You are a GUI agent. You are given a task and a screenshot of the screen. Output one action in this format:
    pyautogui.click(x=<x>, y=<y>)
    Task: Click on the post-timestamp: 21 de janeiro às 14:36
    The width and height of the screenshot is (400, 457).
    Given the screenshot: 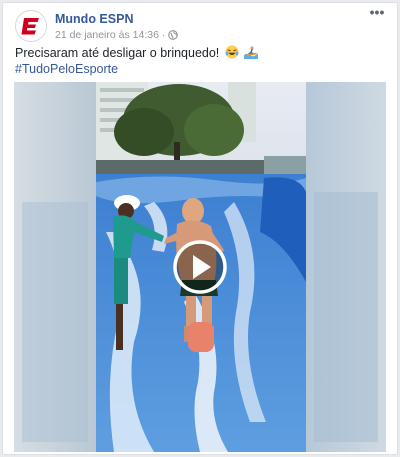 What is the action you would take?
    pyautogui.click(x=107, y=35)
    